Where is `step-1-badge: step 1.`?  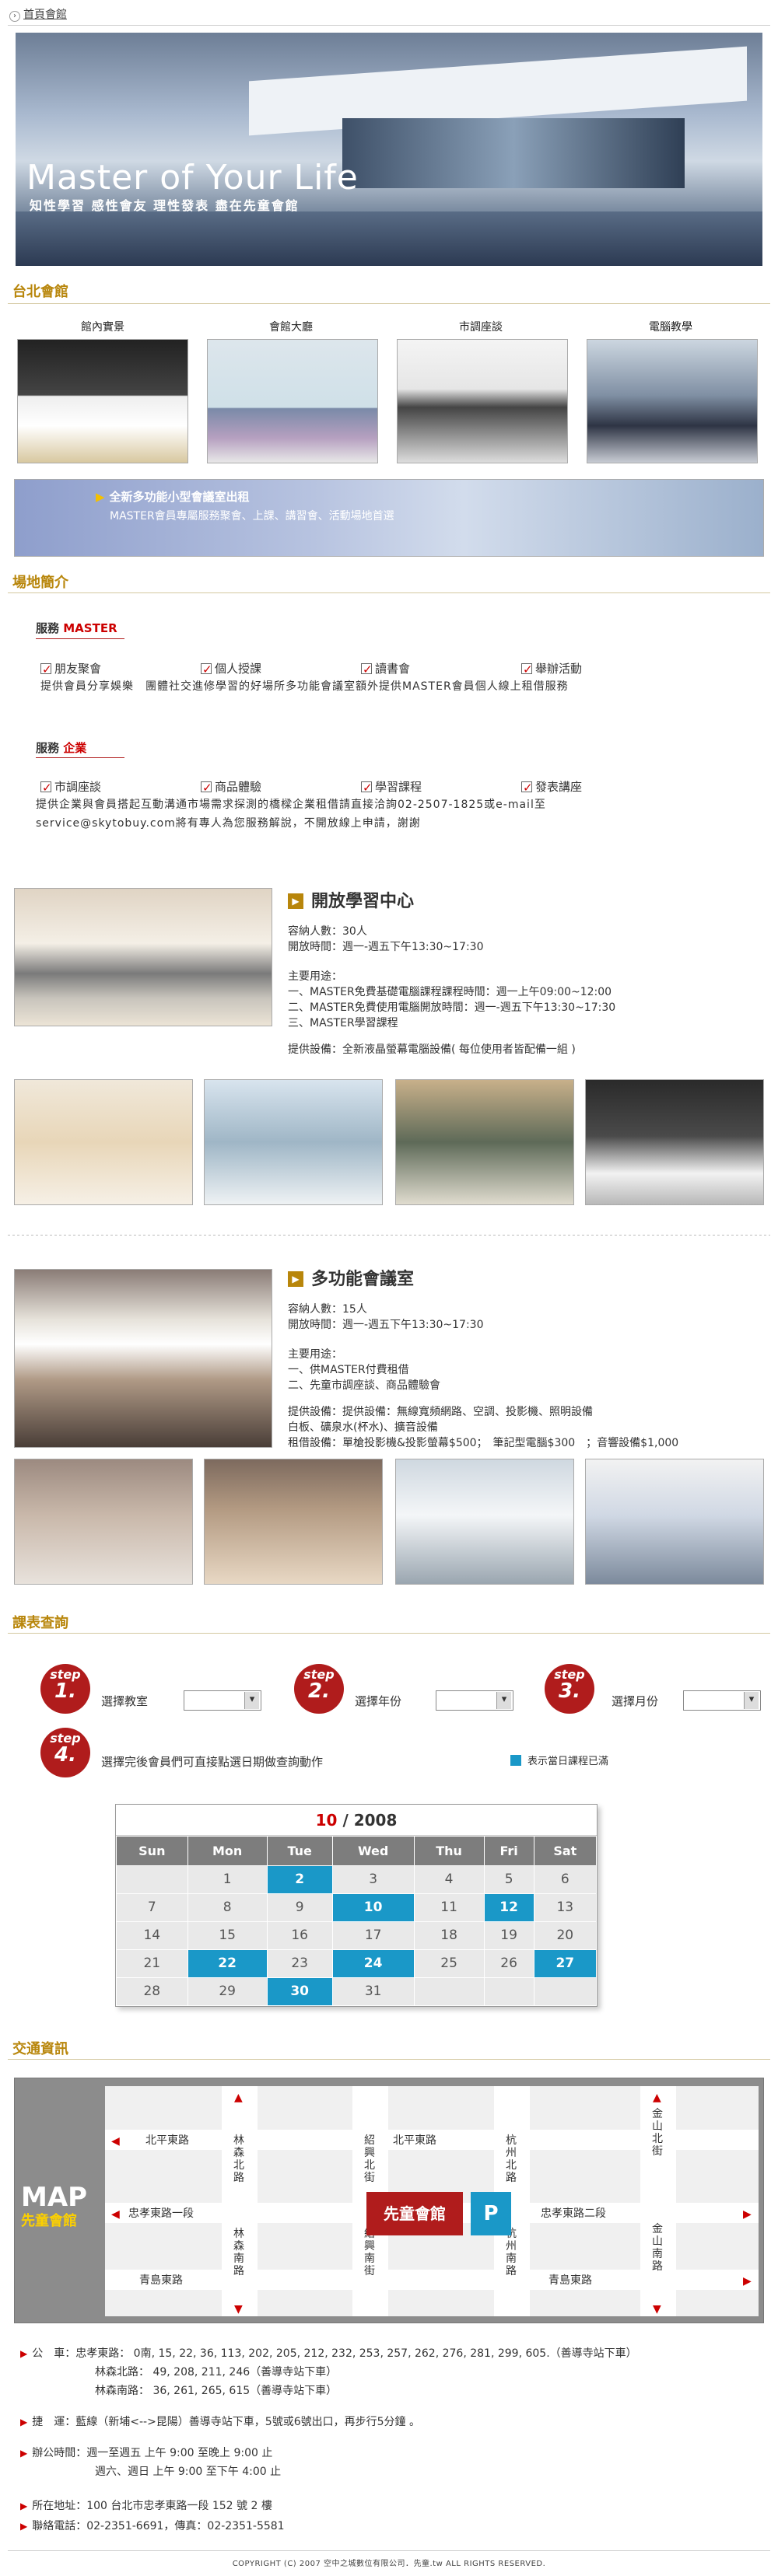
step-1-badge: step 1. is located at coordinates (65, 1689).